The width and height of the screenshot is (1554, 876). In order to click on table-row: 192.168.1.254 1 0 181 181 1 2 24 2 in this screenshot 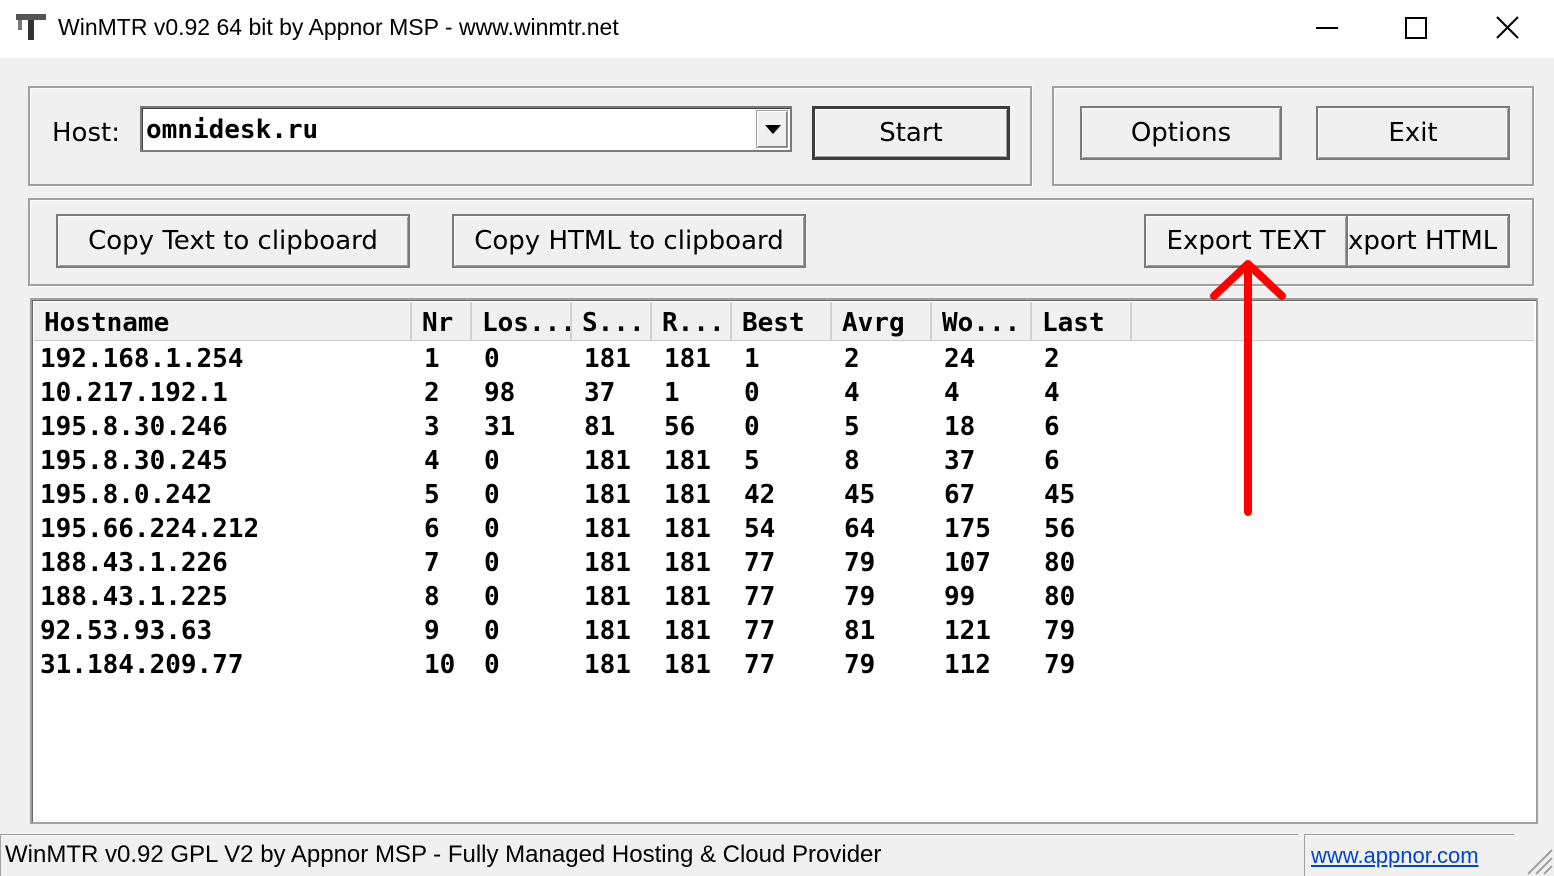, I will do `click(782, 359)`.